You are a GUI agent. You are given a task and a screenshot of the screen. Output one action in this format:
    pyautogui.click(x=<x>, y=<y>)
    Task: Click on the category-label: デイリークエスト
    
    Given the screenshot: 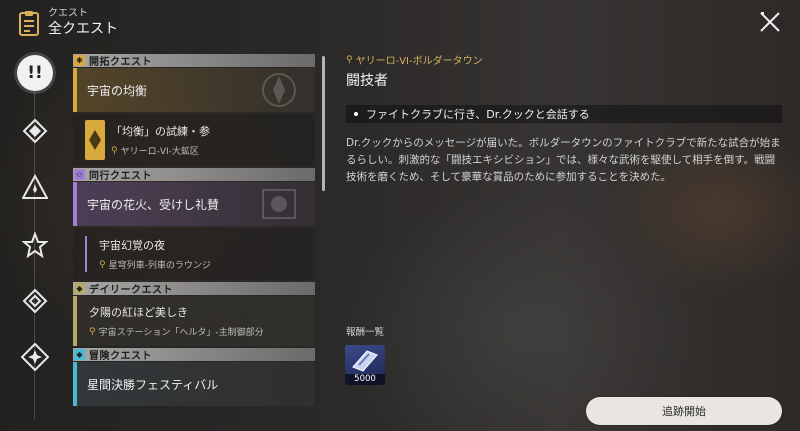 What is the action you would take?
    pyautogui.click(x=131, y=290)
    